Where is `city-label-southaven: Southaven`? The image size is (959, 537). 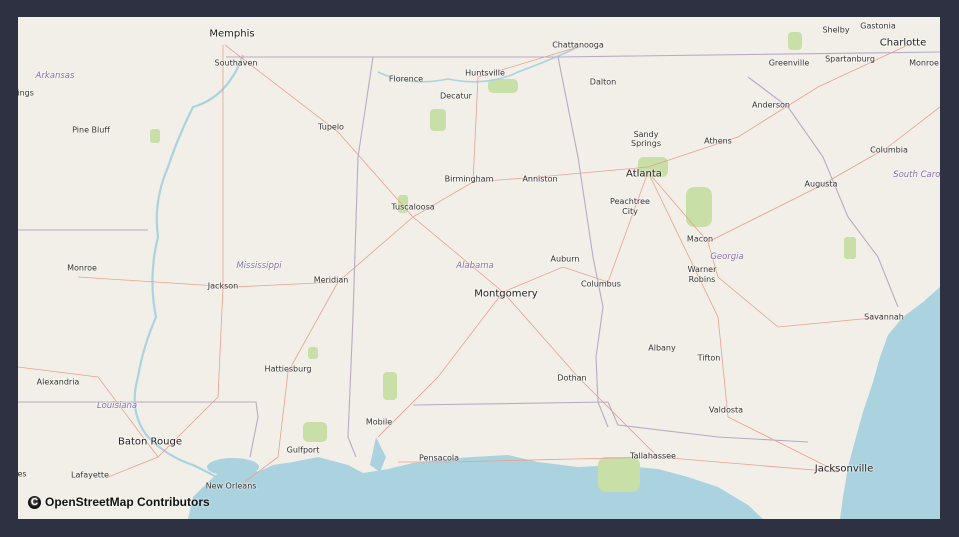 city-label-southaven: Southaven is located at coordinates (236, 63).